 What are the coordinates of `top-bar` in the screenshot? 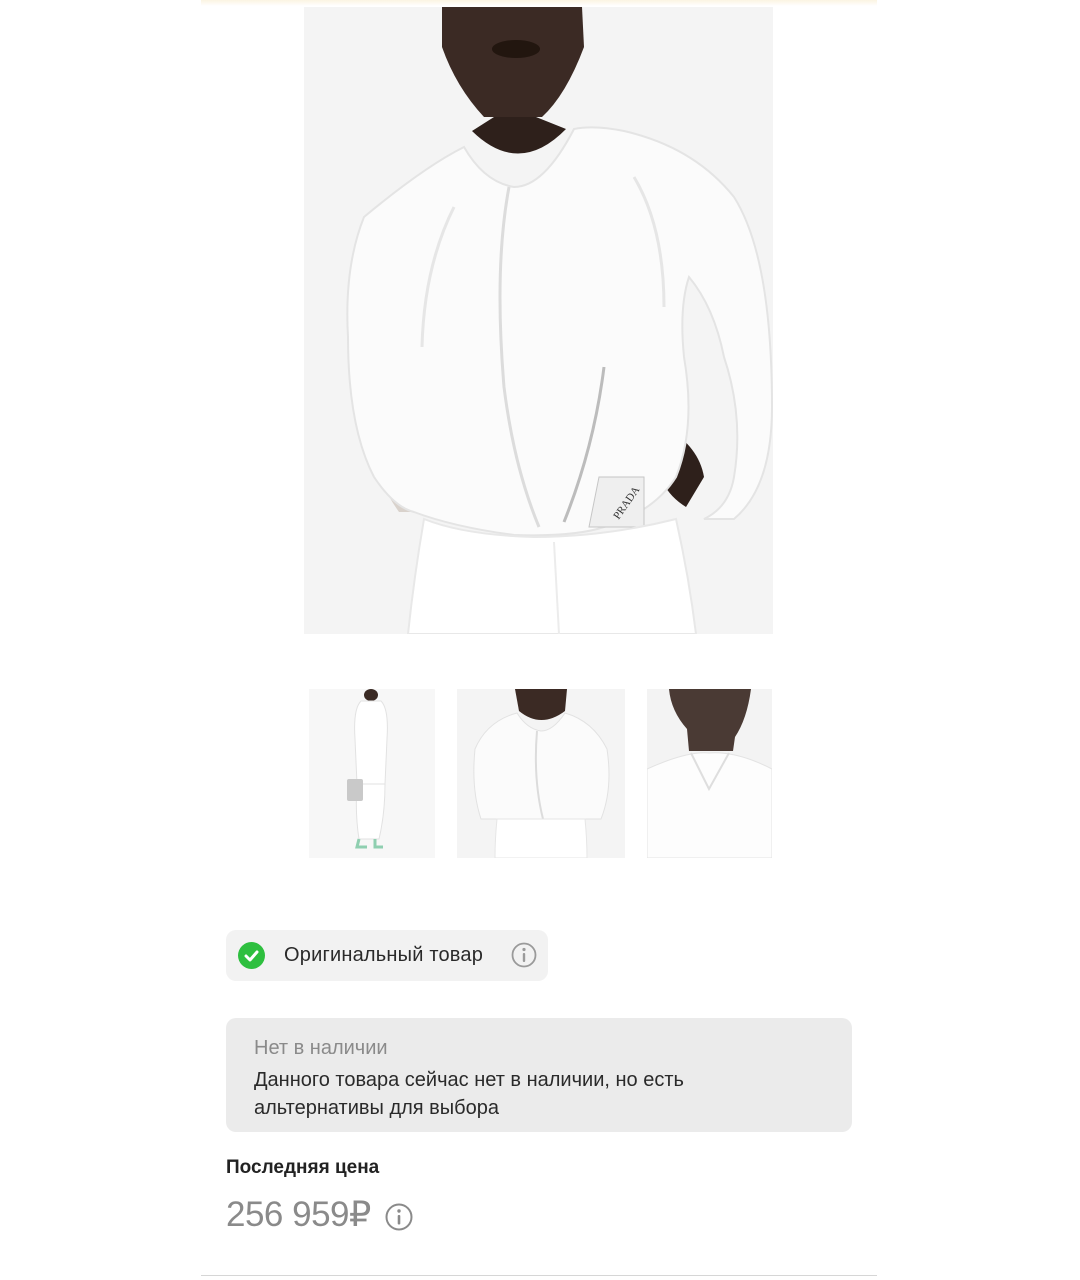 It's located at (539, 3).